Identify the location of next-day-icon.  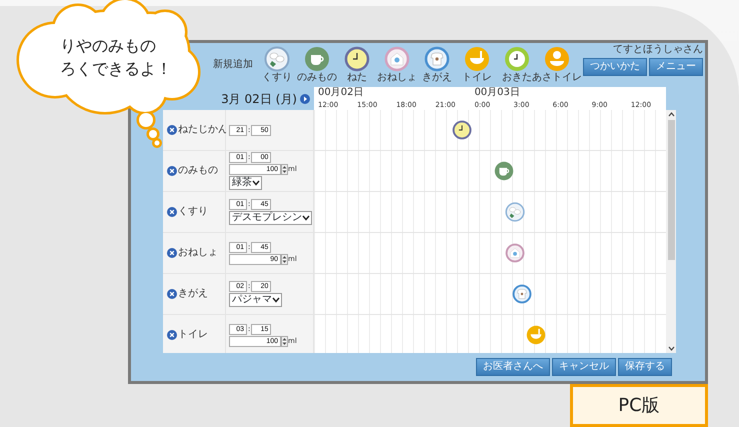
(305, 99).